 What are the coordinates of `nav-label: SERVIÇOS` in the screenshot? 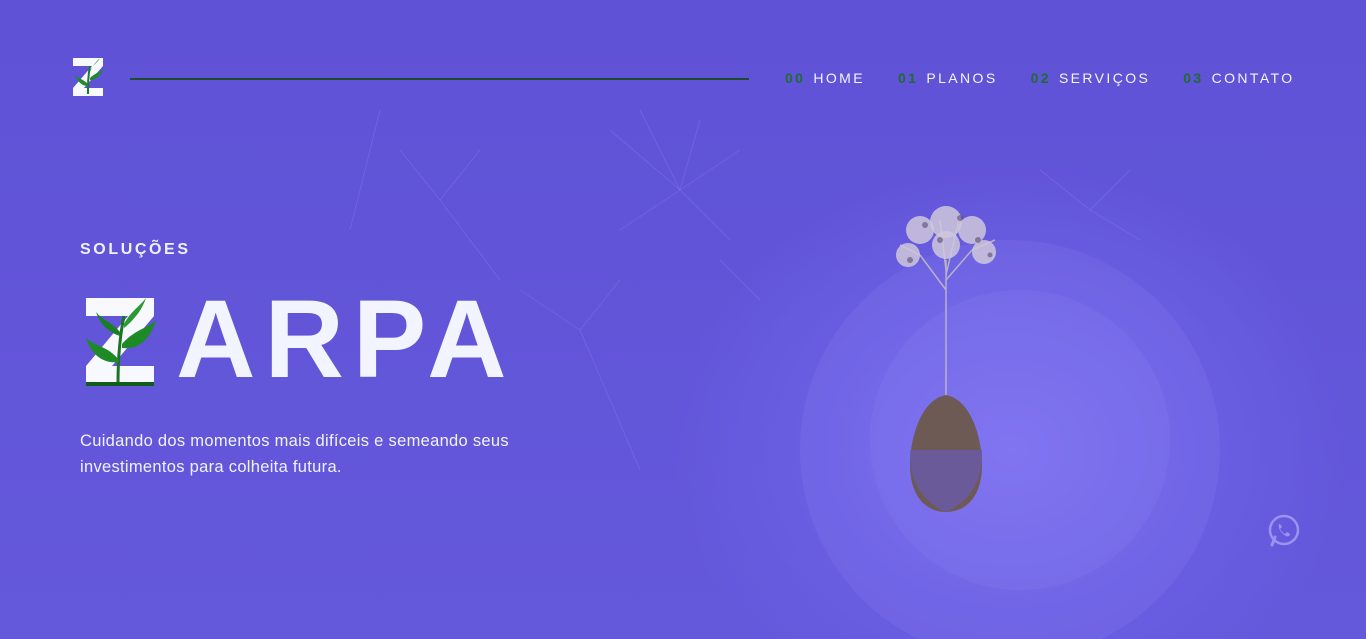 It's located at (1104, 78).